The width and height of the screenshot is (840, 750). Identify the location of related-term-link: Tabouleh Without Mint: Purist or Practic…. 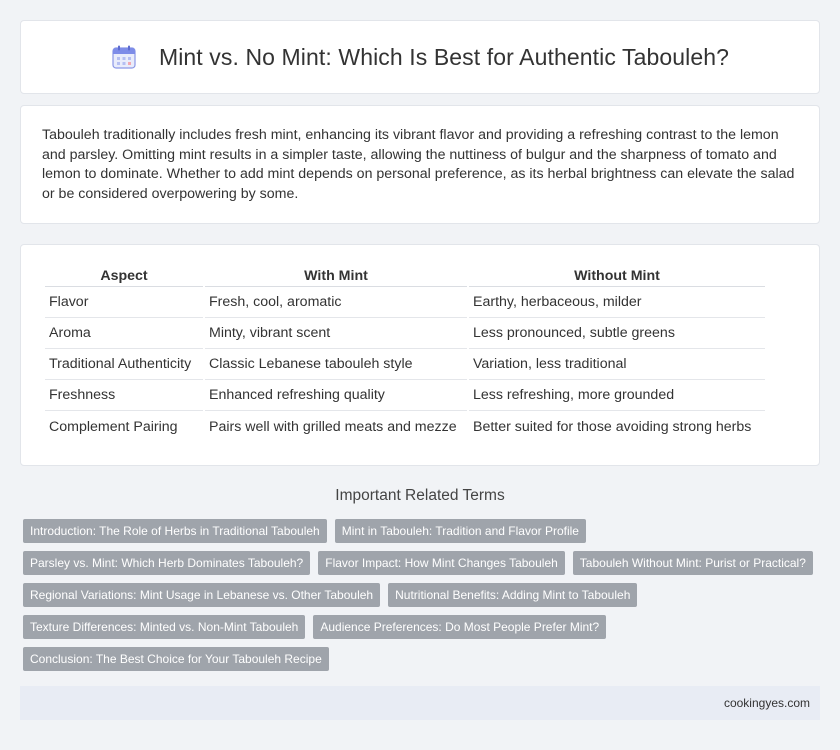
(692, 563).